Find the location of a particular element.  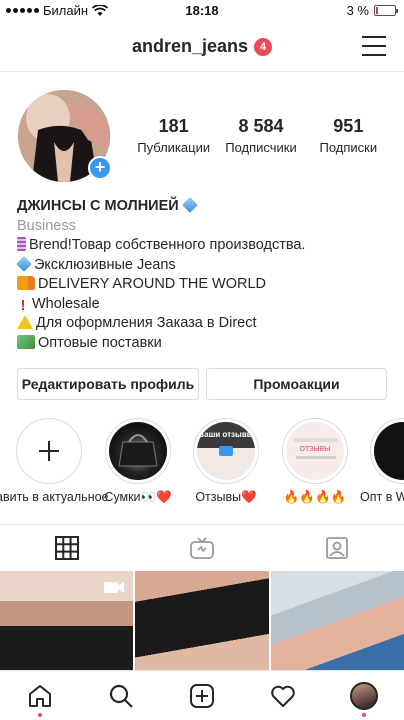

nav-new-post is located at coordinates (202, 695).